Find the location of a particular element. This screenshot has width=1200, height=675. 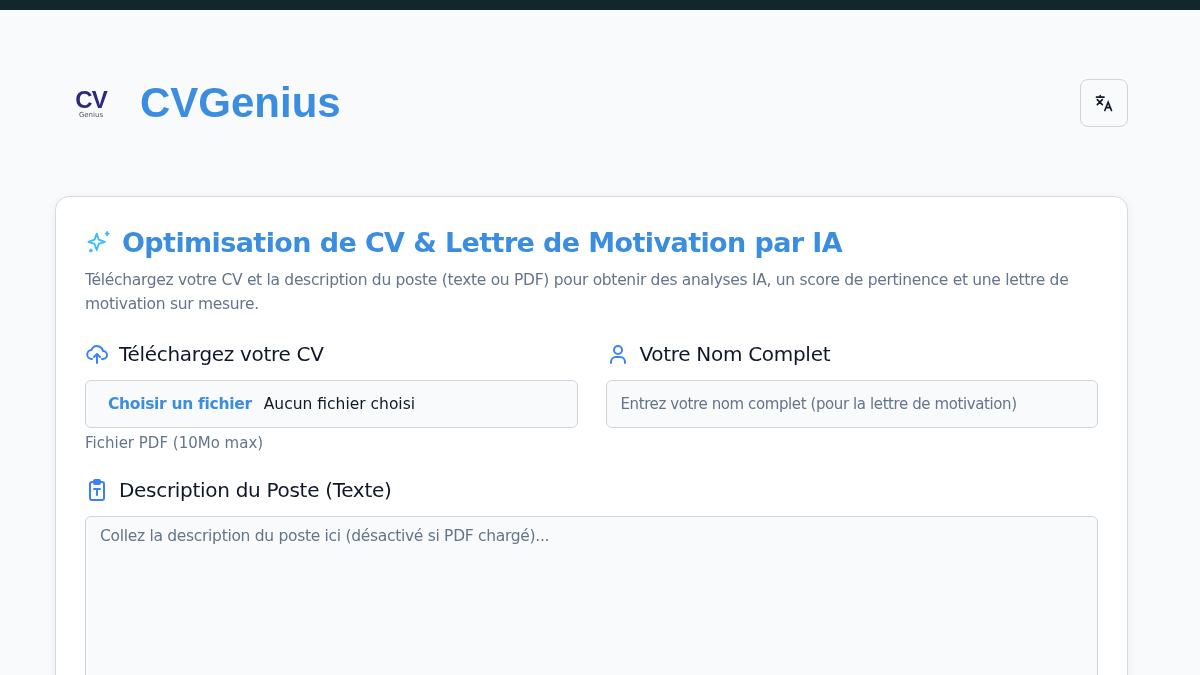

field-label: Description du Poste (Texte) is located at coordinates (255, 490).